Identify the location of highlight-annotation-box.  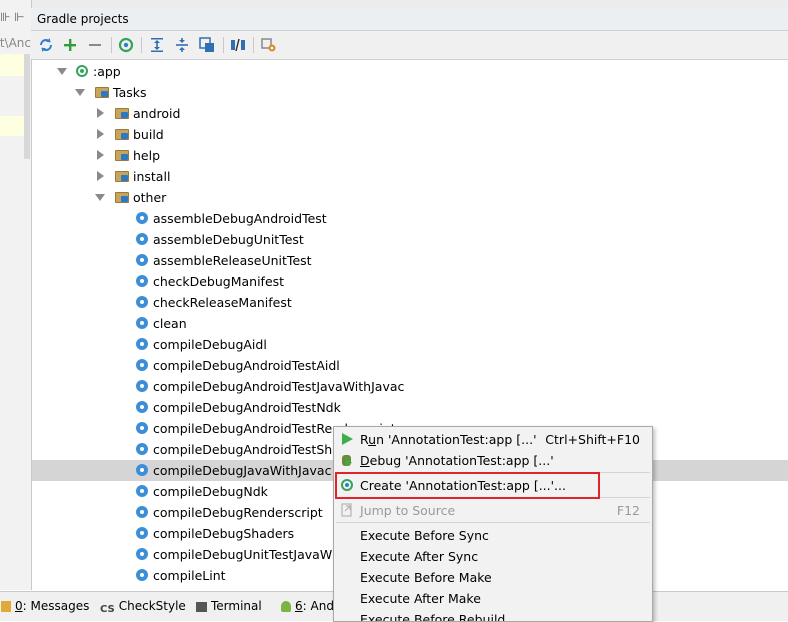
(467, 485).